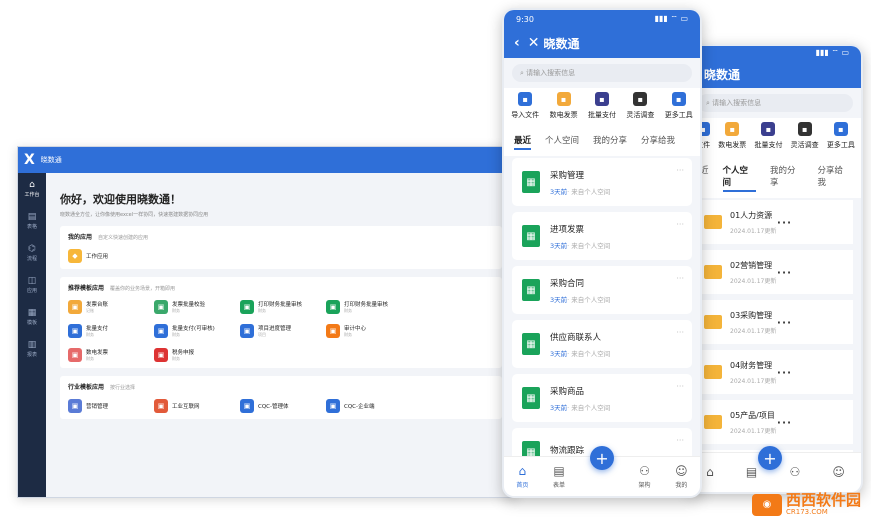 The height and width of the screenshot is (522, 871). I want to click on file-item: ▦ 进项发票 3天前· 来自个人空间 ···, so click(602, 236).